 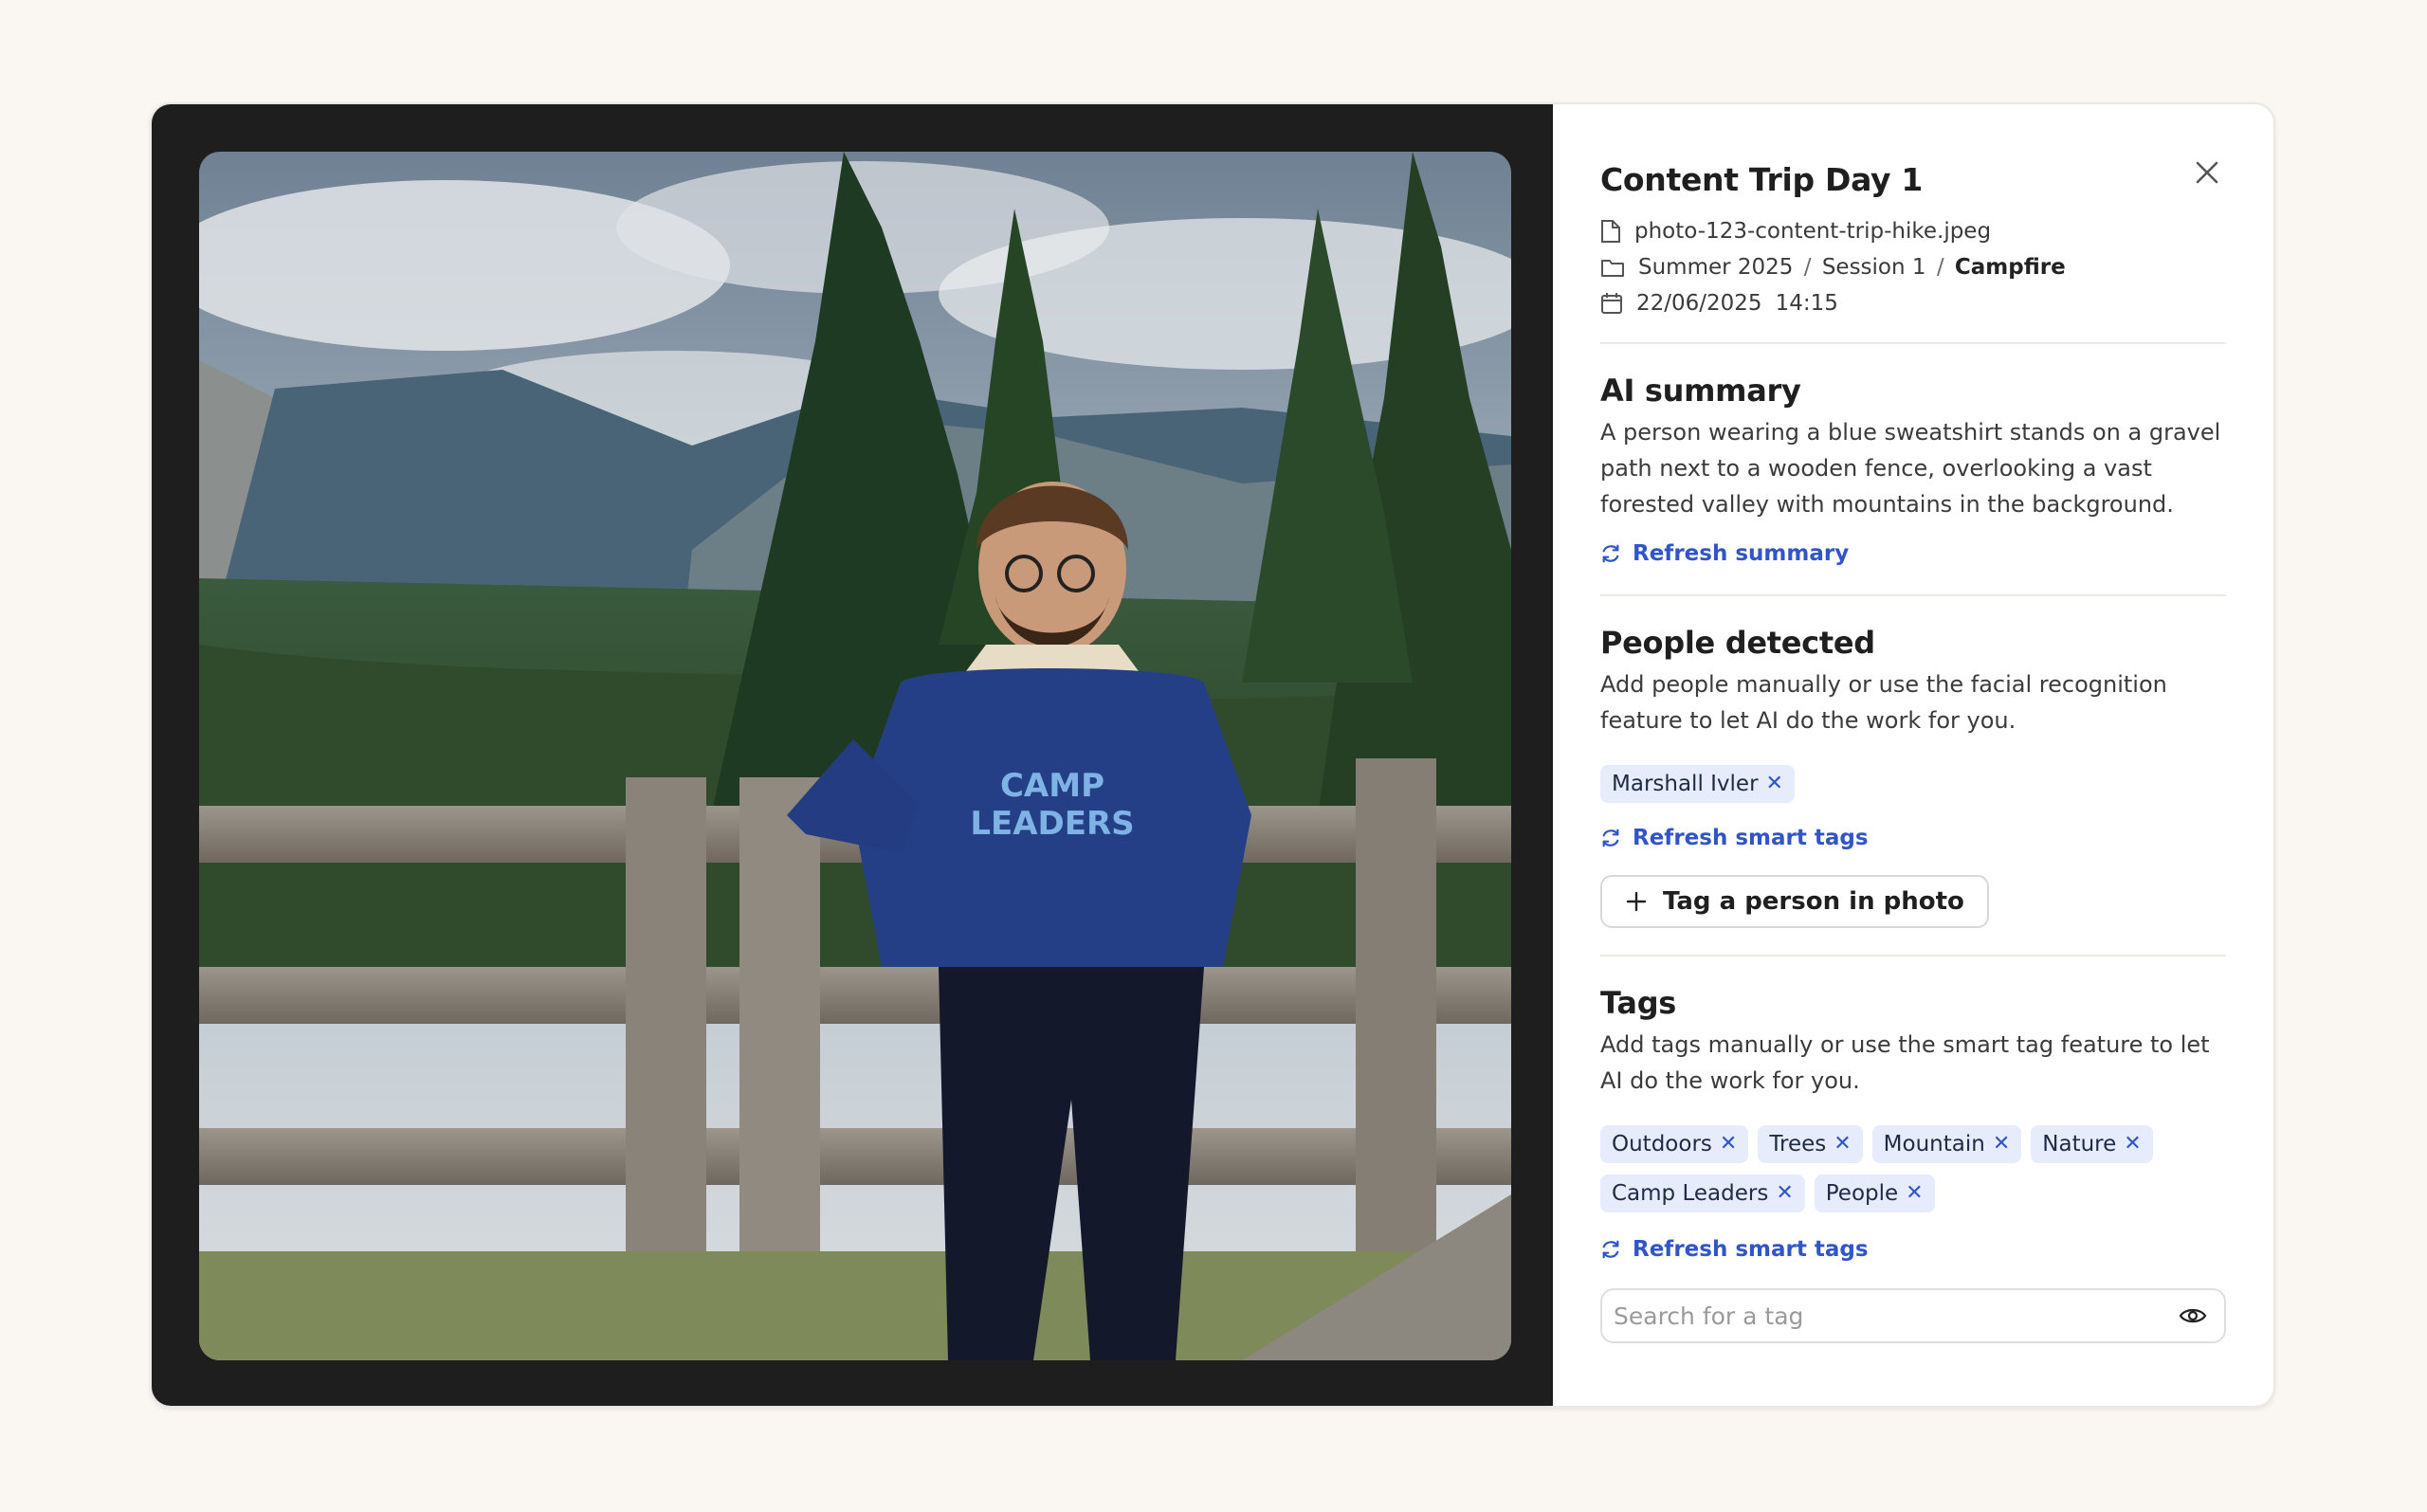 I want to click on eye-icon, so click(x=2193, y=1315).